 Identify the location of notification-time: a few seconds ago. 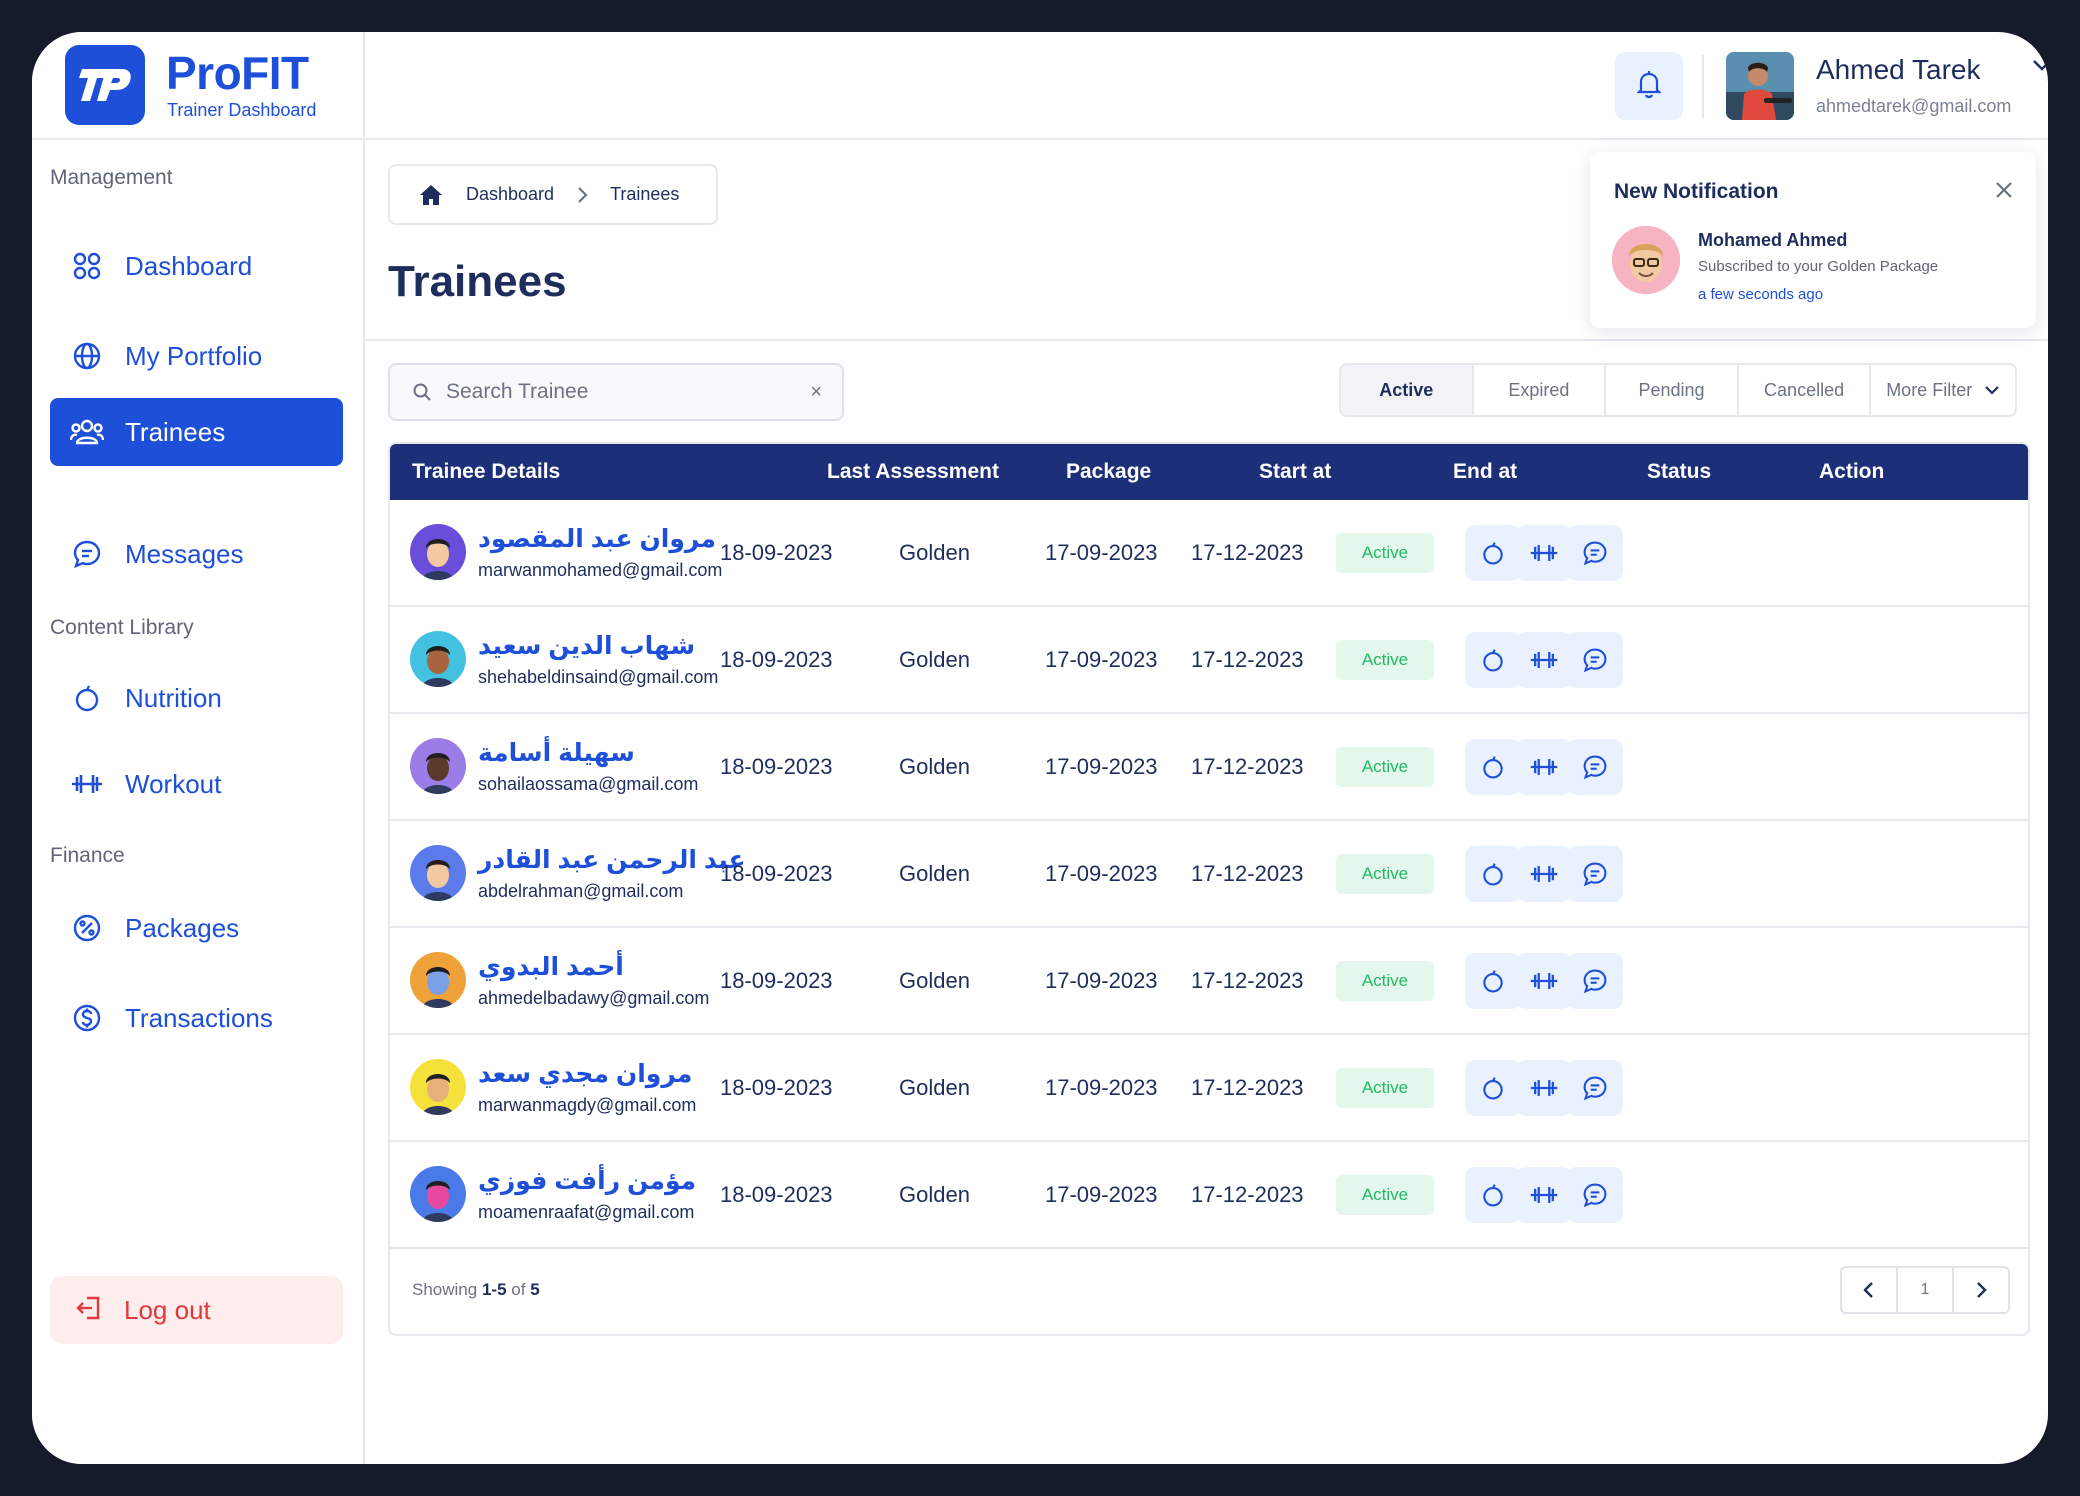
(1761, 294).